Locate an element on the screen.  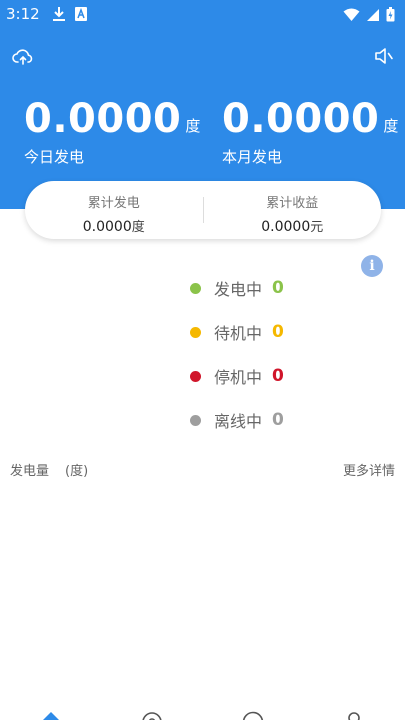
standby-count: 0 is located at coordinates (278, 332).